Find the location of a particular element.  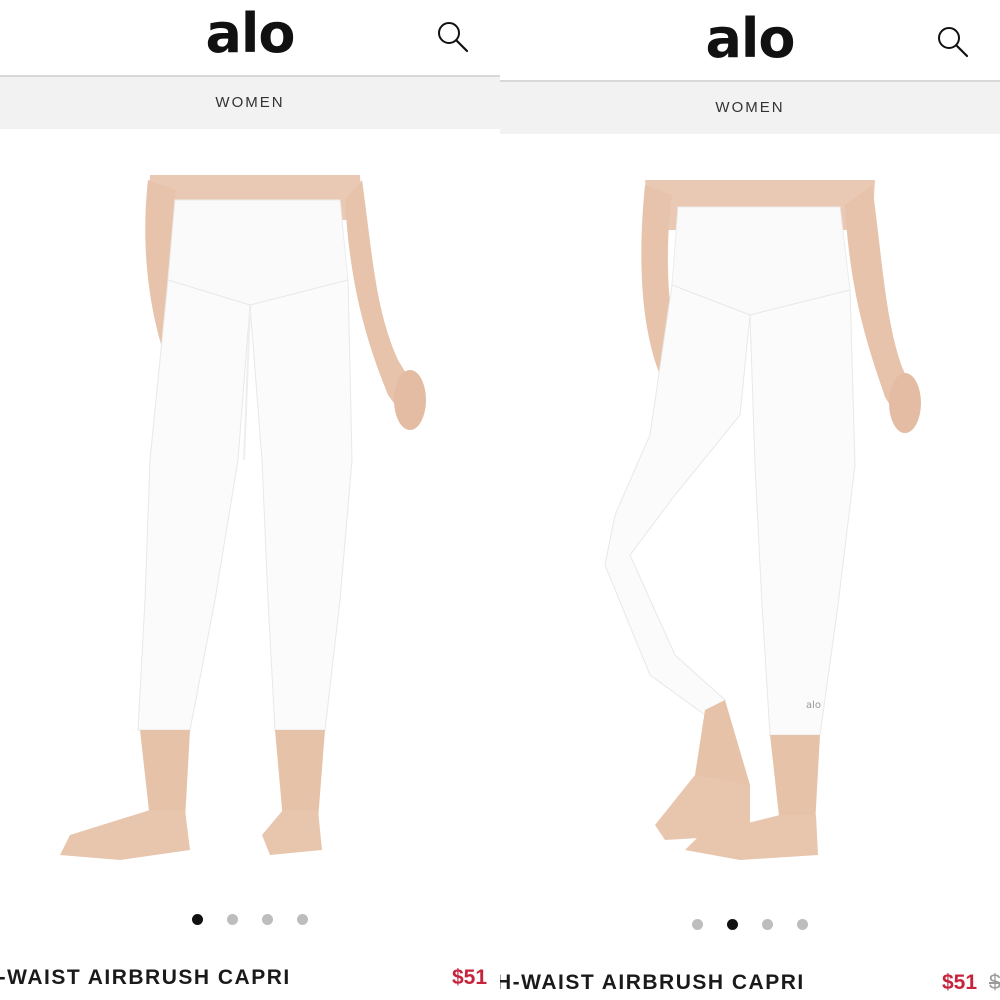

svg-text: alo is located at coordinates (813, 705).